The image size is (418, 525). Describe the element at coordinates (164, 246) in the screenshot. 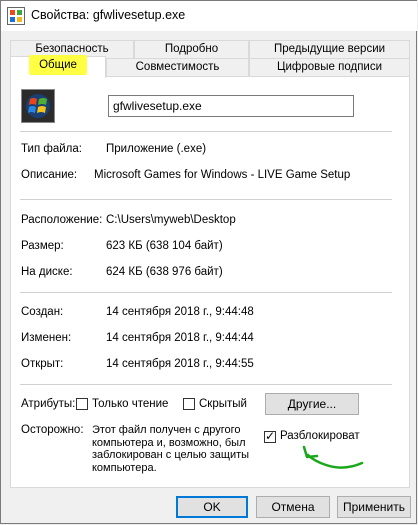

I see `size-value: 623 КБ (638 104 байт)` at that location.